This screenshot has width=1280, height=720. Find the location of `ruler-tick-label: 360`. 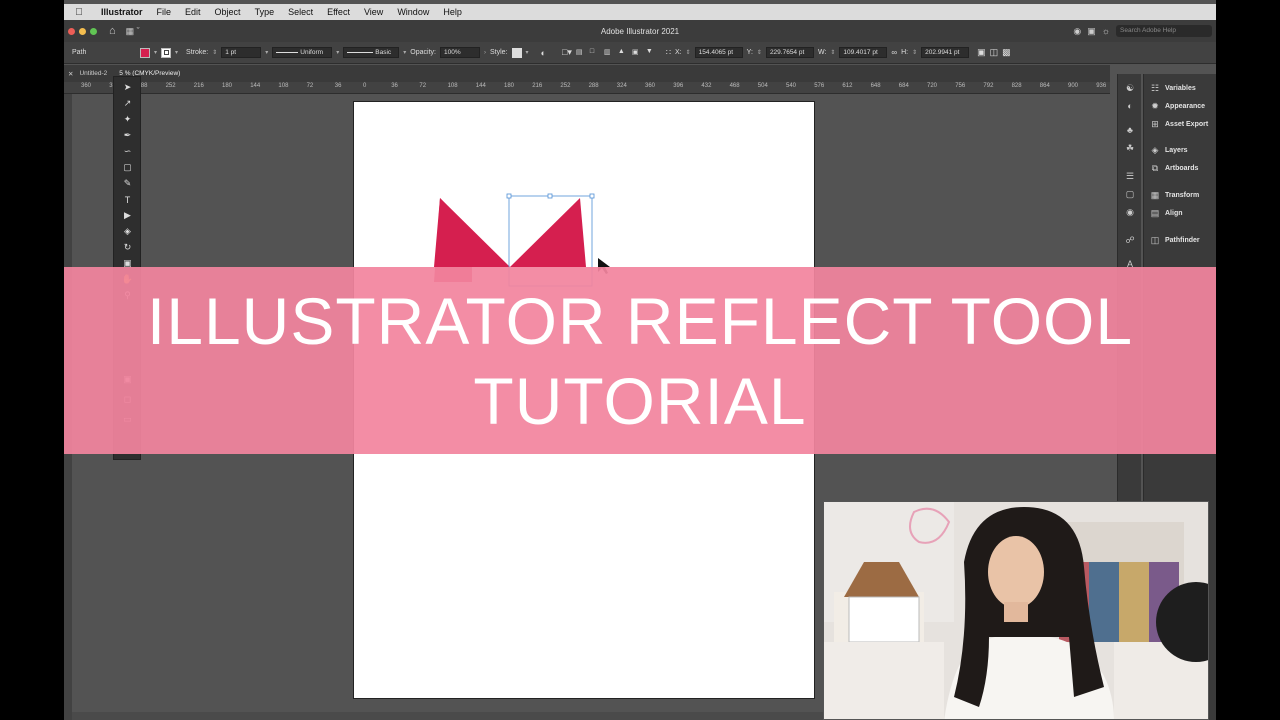

ruler-tick-label: 360 is located at coordinates (650, 86).